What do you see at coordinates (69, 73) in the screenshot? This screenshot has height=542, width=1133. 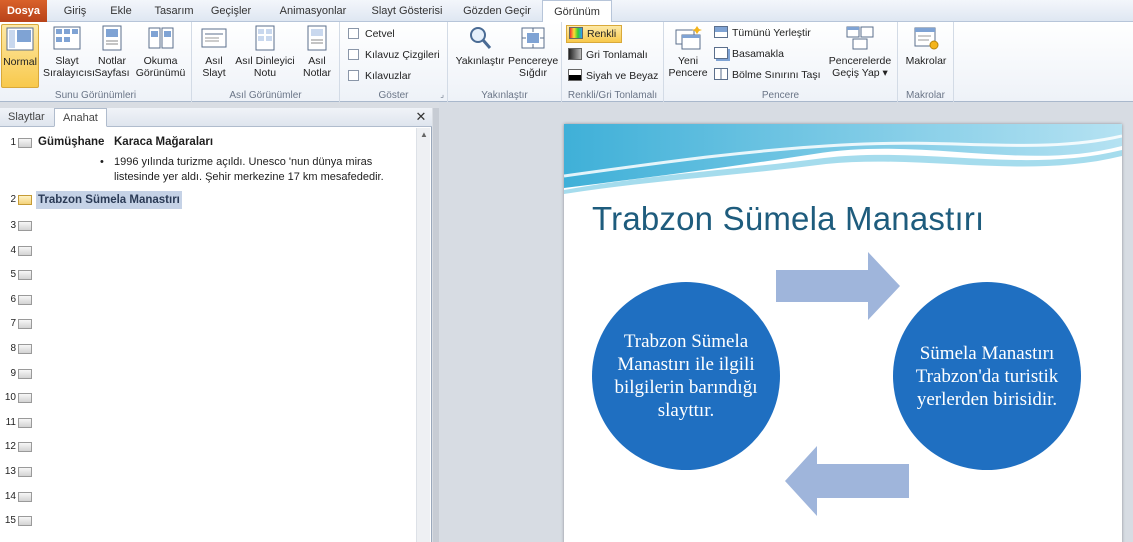 I see `slide-sorter-label-2: Sıralayıcısı` at bounding box center [69, 73].